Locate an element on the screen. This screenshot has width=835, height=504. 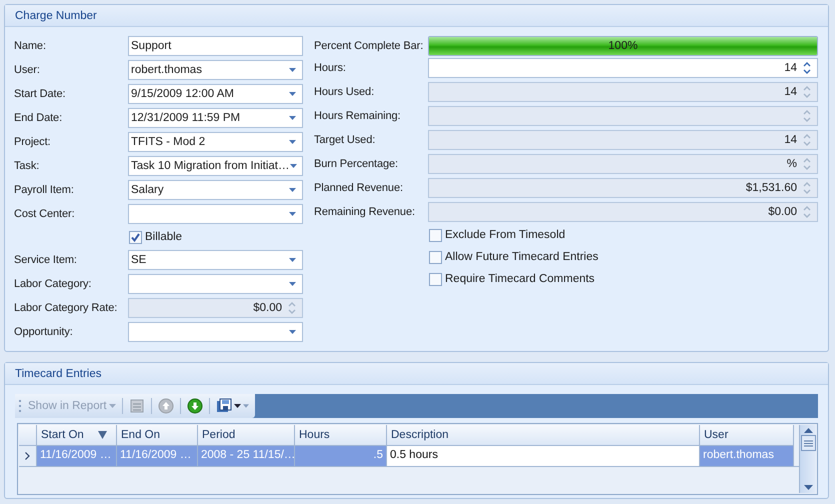
column-header: Start On is located at coordinates (77, 435).